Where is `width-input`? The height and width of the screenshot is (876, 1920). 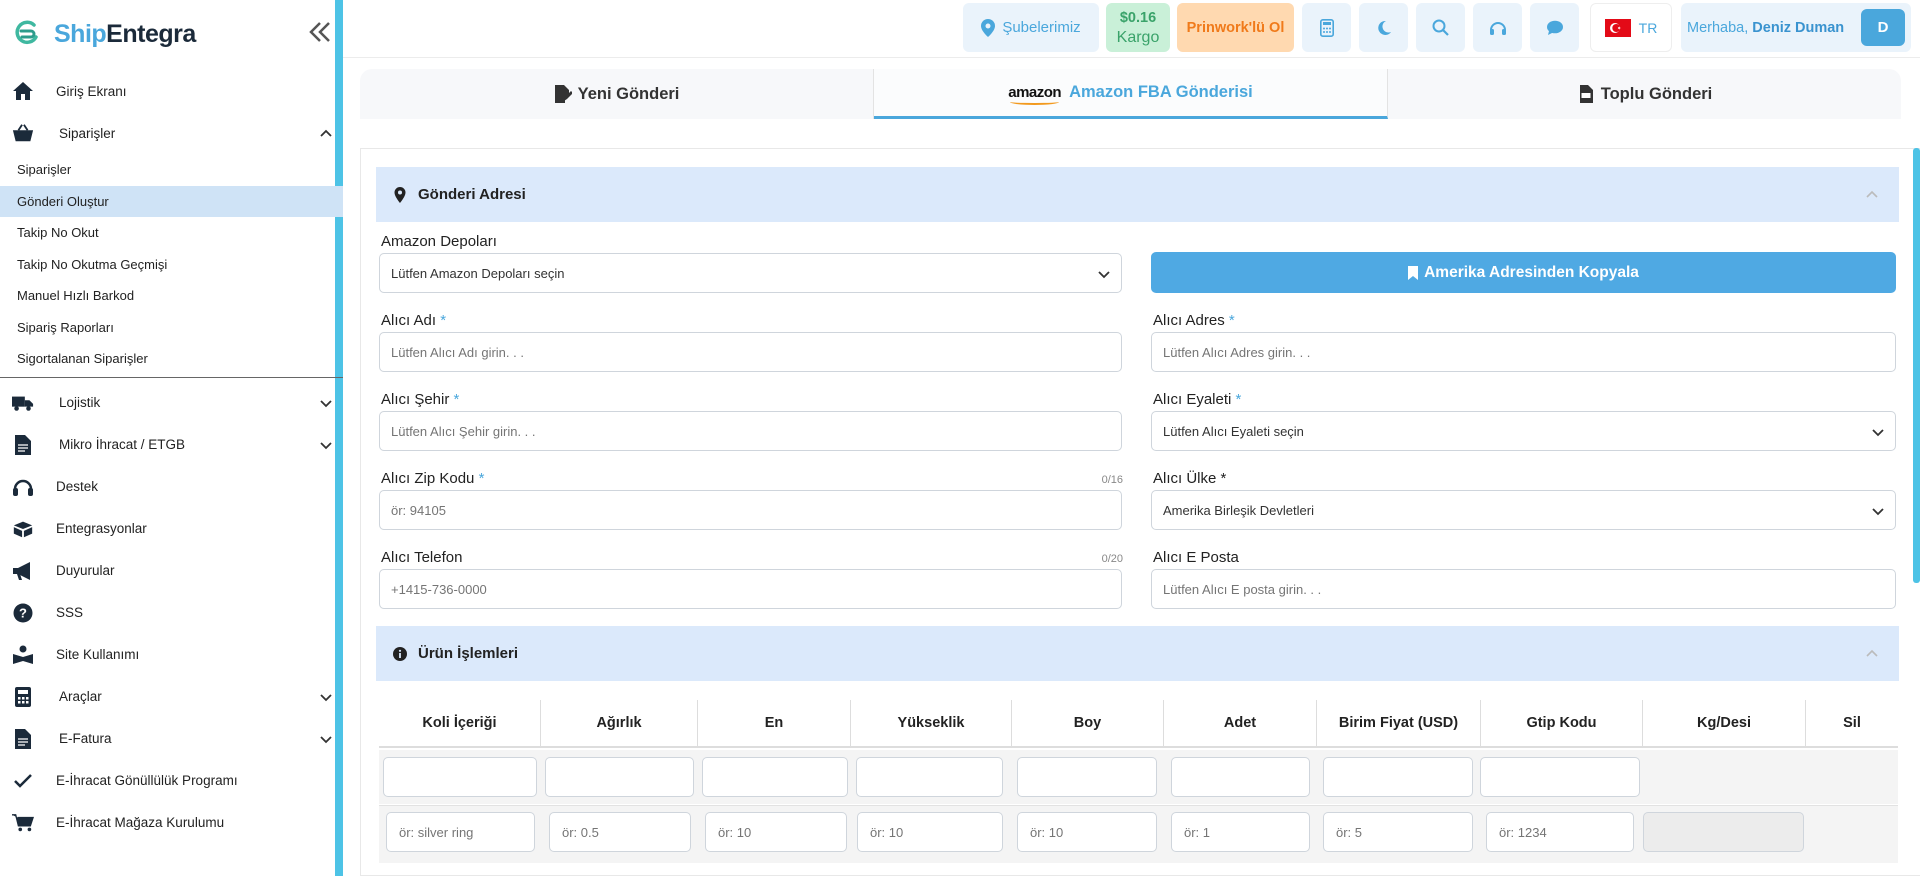 width-input is located at coordinates (776, 832).